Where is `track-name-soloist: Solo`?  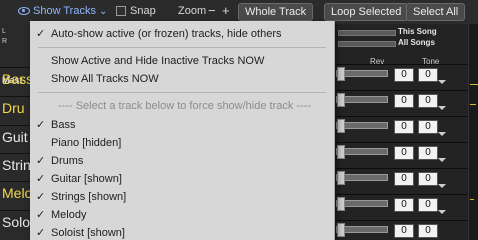
track-name-soloist: Solo is located at coordinates (17, 221).